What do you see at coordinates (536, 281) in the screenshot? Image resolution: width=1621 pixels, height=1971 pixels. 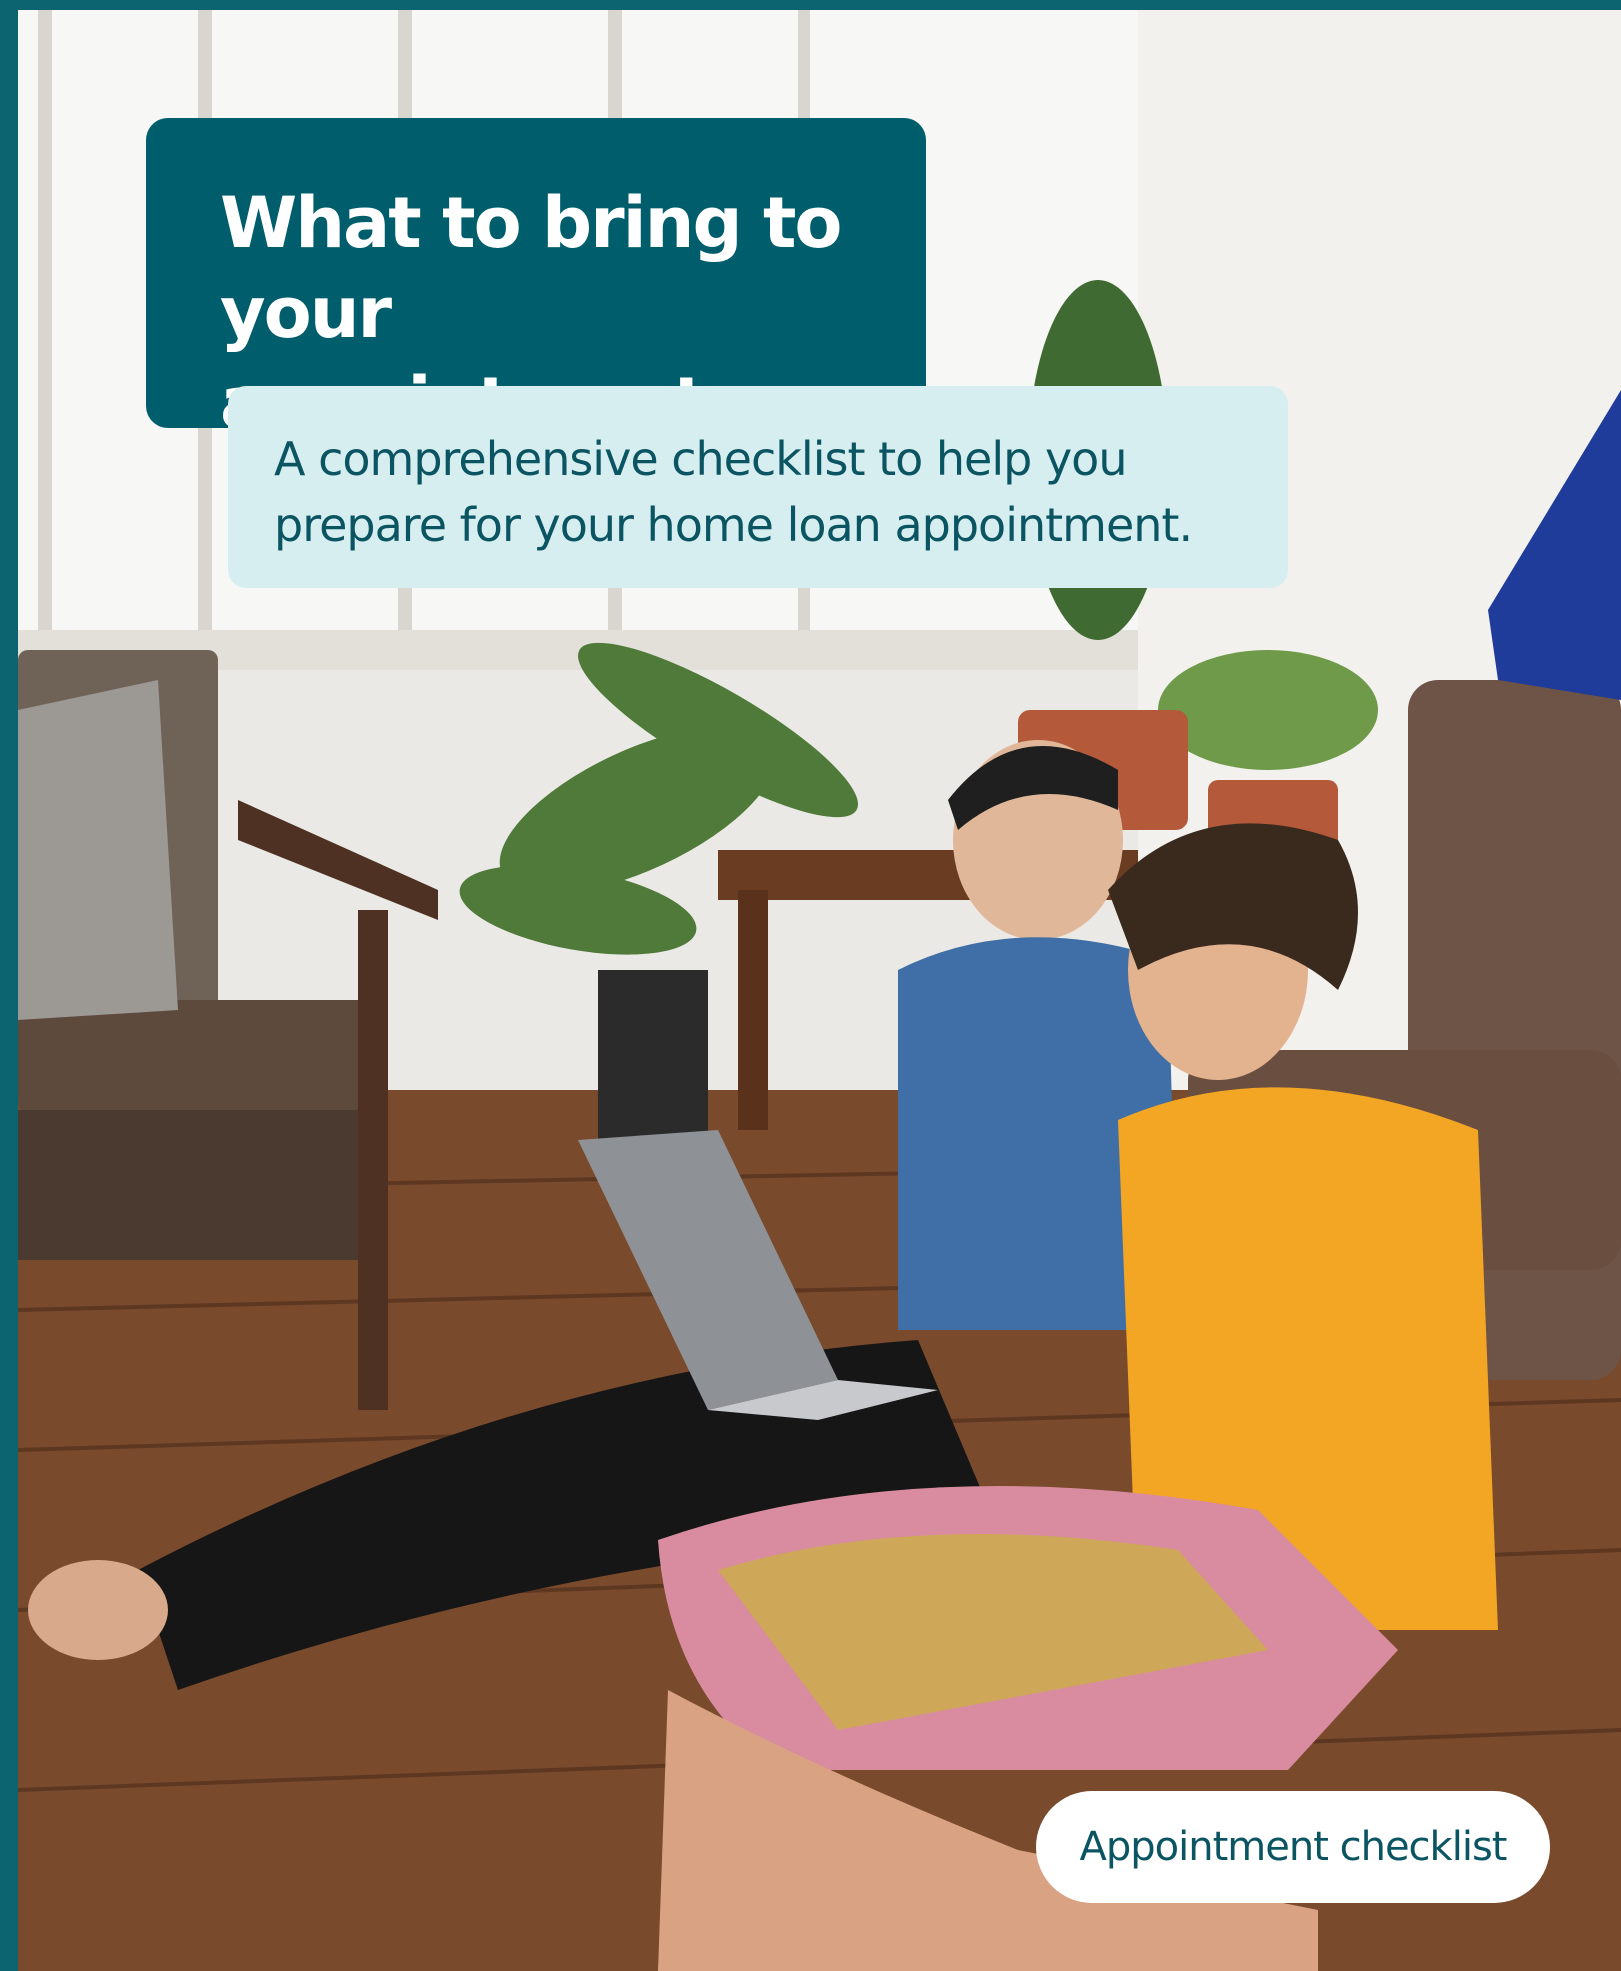 I see `title-box: What to bring to your appointment` at bounding box center [536, 281].